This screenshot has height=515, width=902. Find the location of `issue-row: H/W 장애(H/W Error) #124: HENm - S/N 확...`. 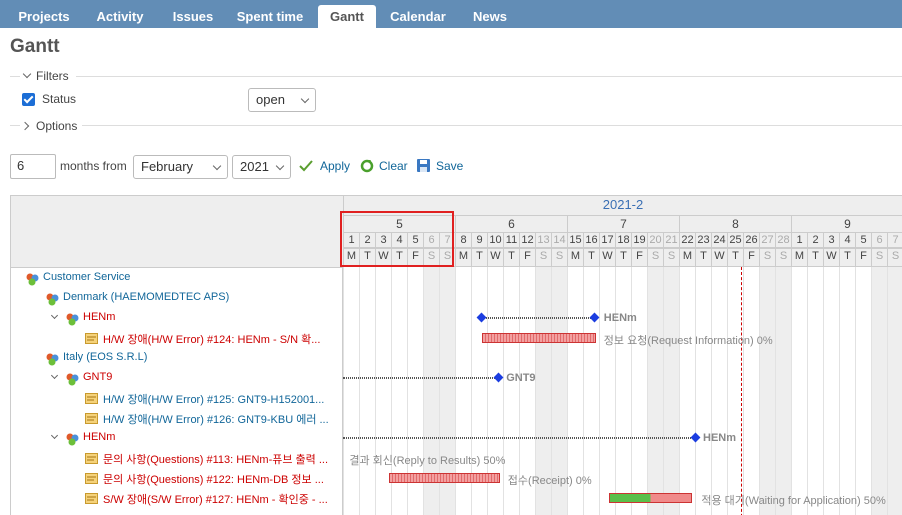

issue-row: H/W 장애(H/W Error) #124: HENm - S/N 확... is located at coordinates (219, 339).